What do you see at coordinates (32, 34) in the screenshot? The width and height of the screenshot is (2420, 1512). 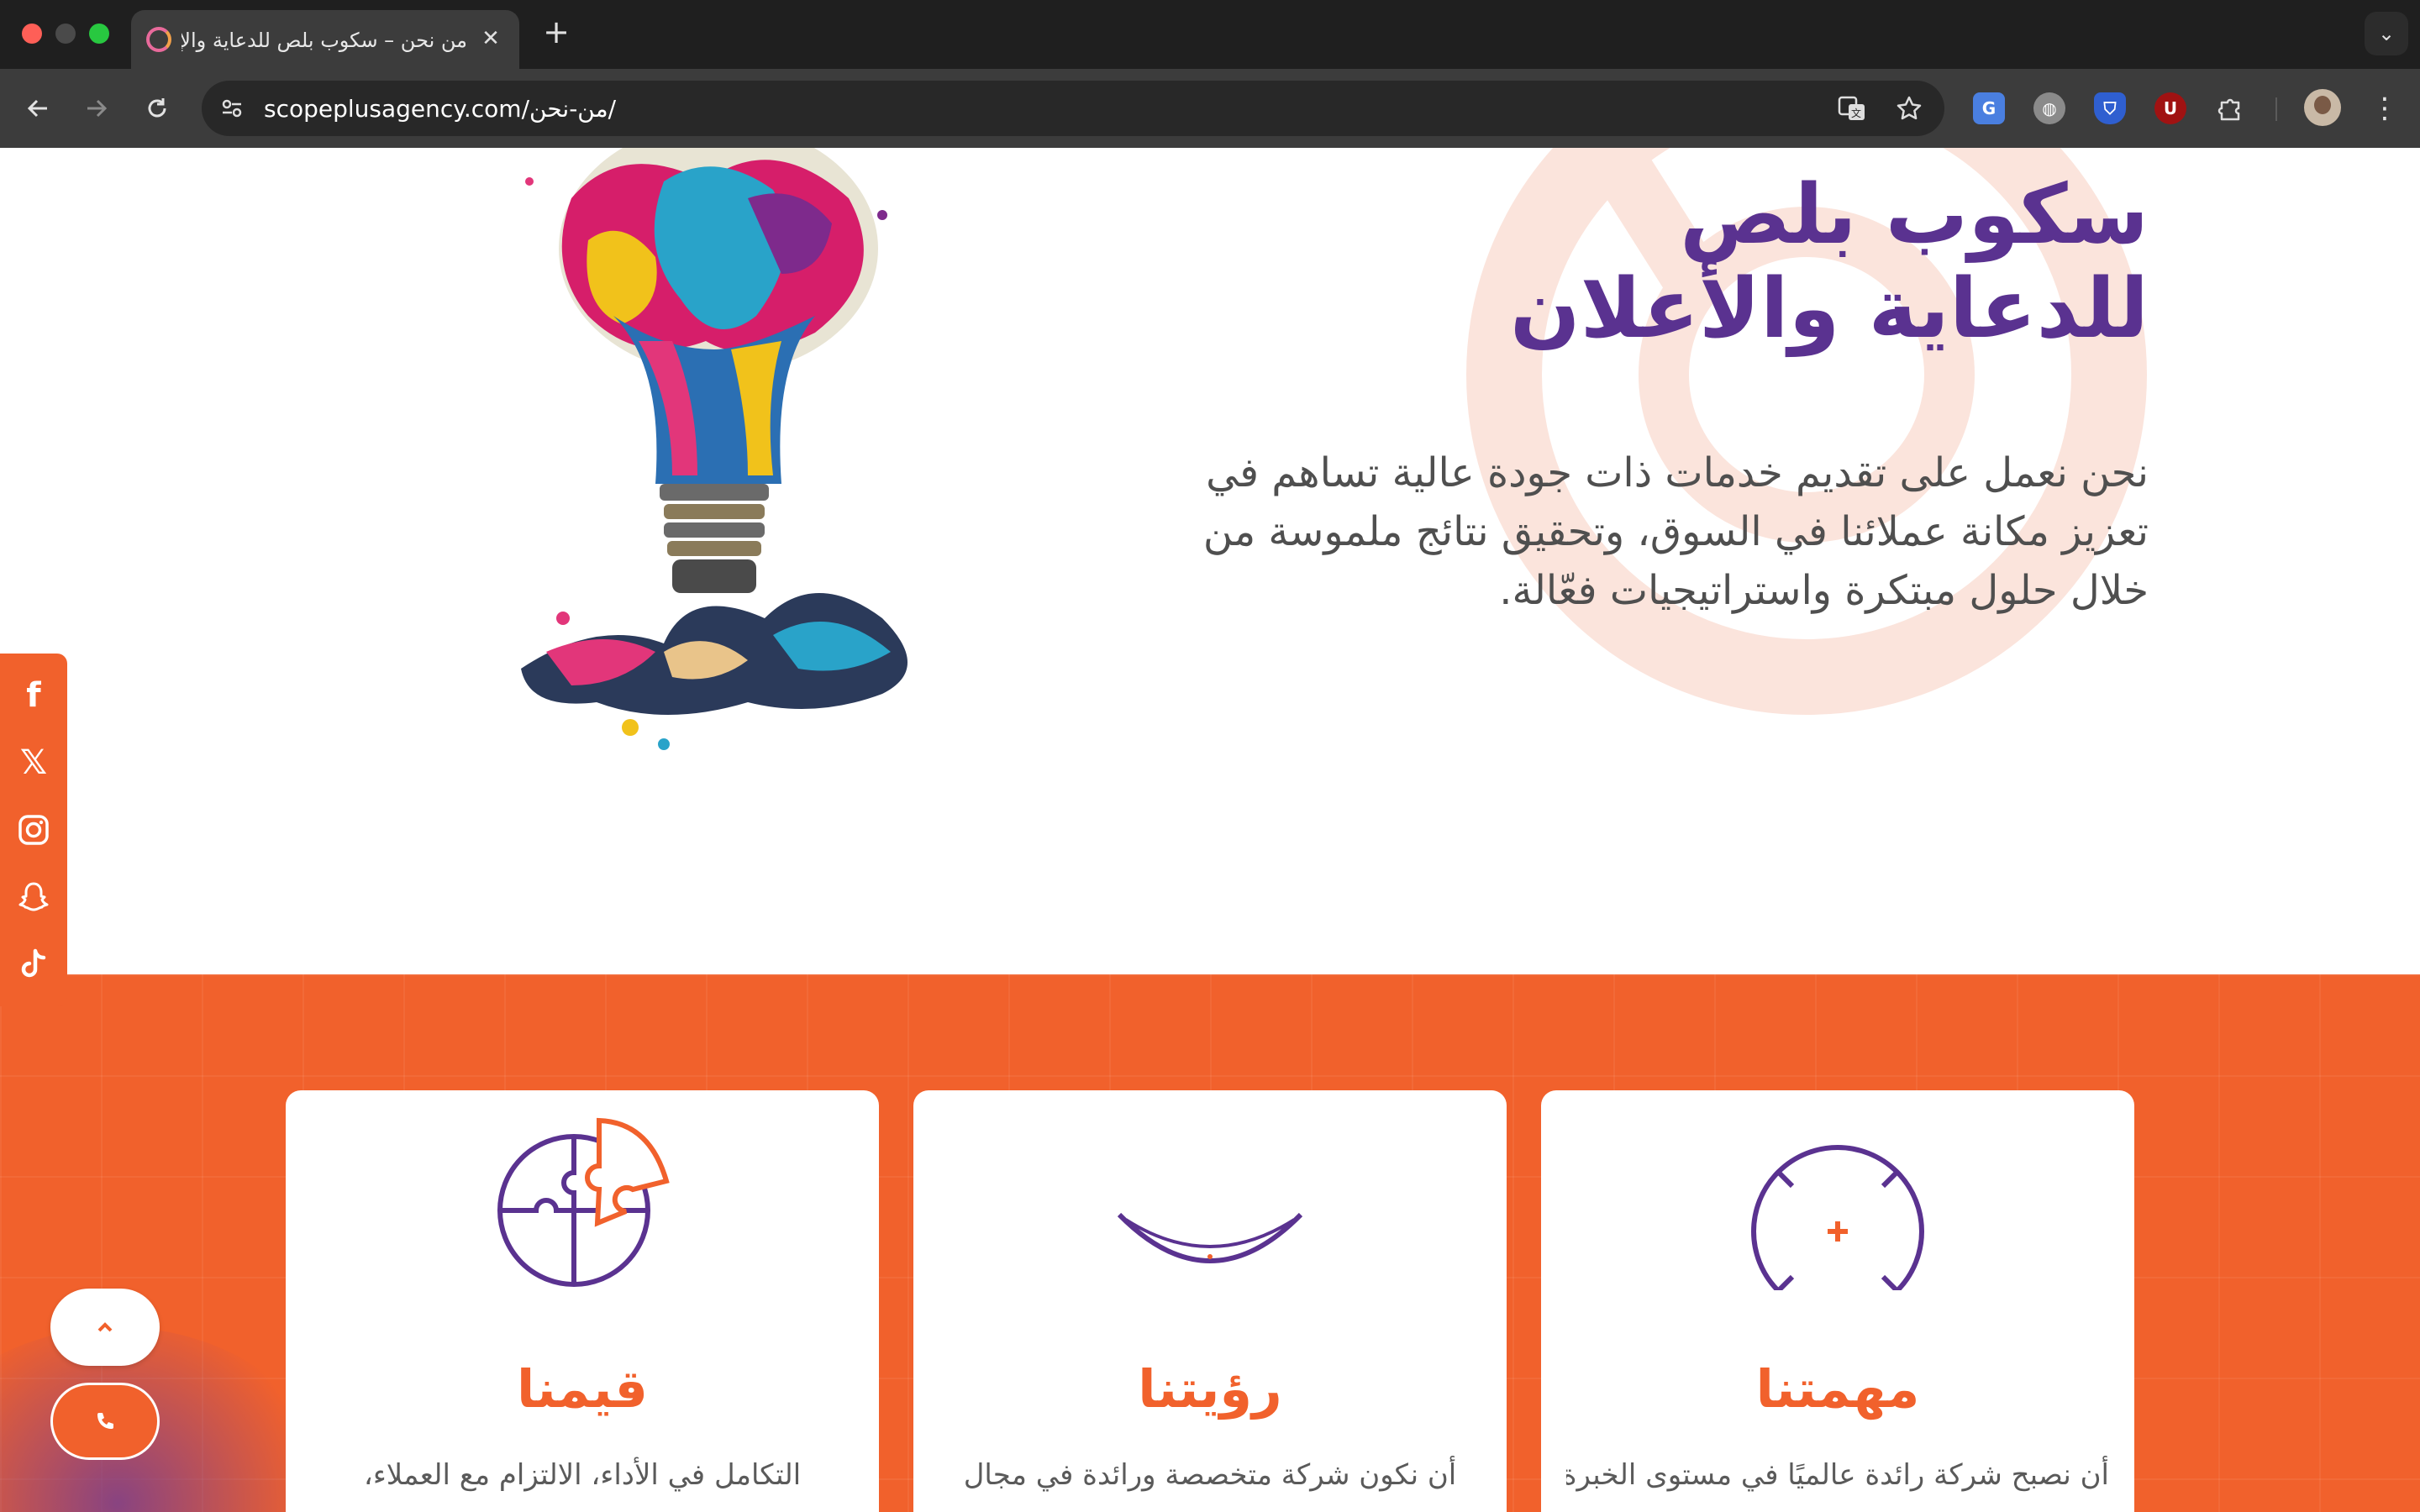 I see `close-window-button` at bounding box center [32, 34].